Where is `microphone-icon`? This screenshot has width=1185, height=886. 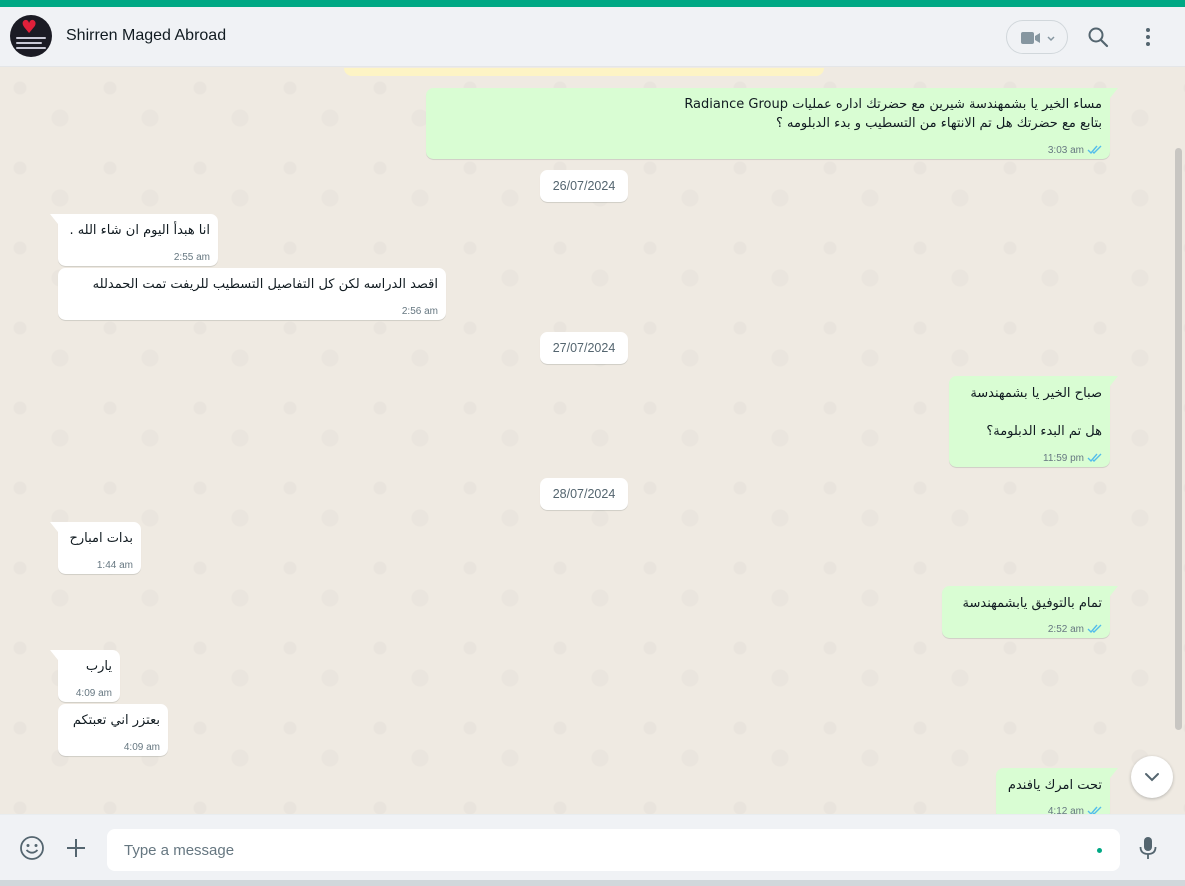
microphone-icon is located at coordinates (1149, 848).